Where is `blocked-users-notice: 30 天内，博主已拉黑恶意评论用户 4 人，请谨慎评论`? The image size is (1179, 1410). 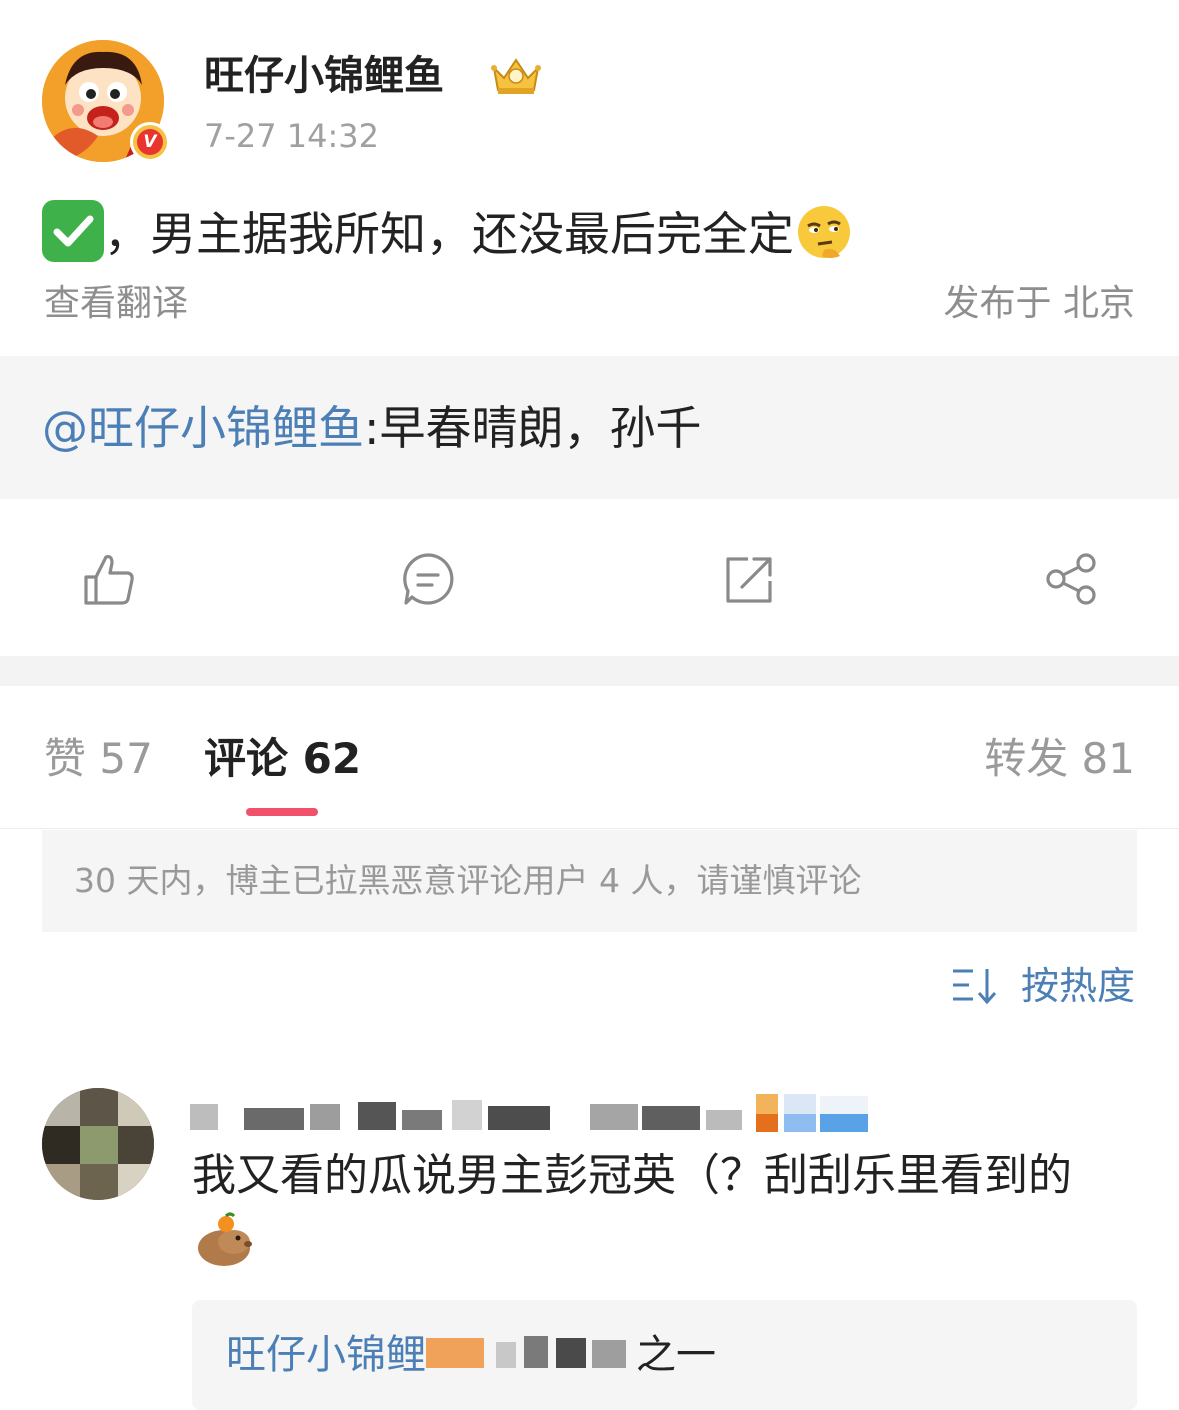
blocked-users-notice: 30 天内，博主已拉黑恶意评论用户 4 人，请谨慎评论 is located at coordinates (589, 881).